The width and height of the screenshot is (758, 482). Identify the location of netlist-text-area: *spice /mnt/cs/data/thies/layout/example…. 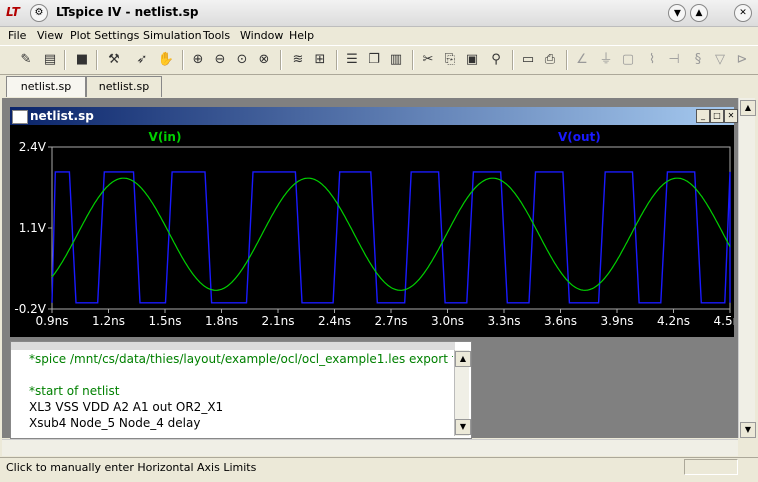
(232, 393).